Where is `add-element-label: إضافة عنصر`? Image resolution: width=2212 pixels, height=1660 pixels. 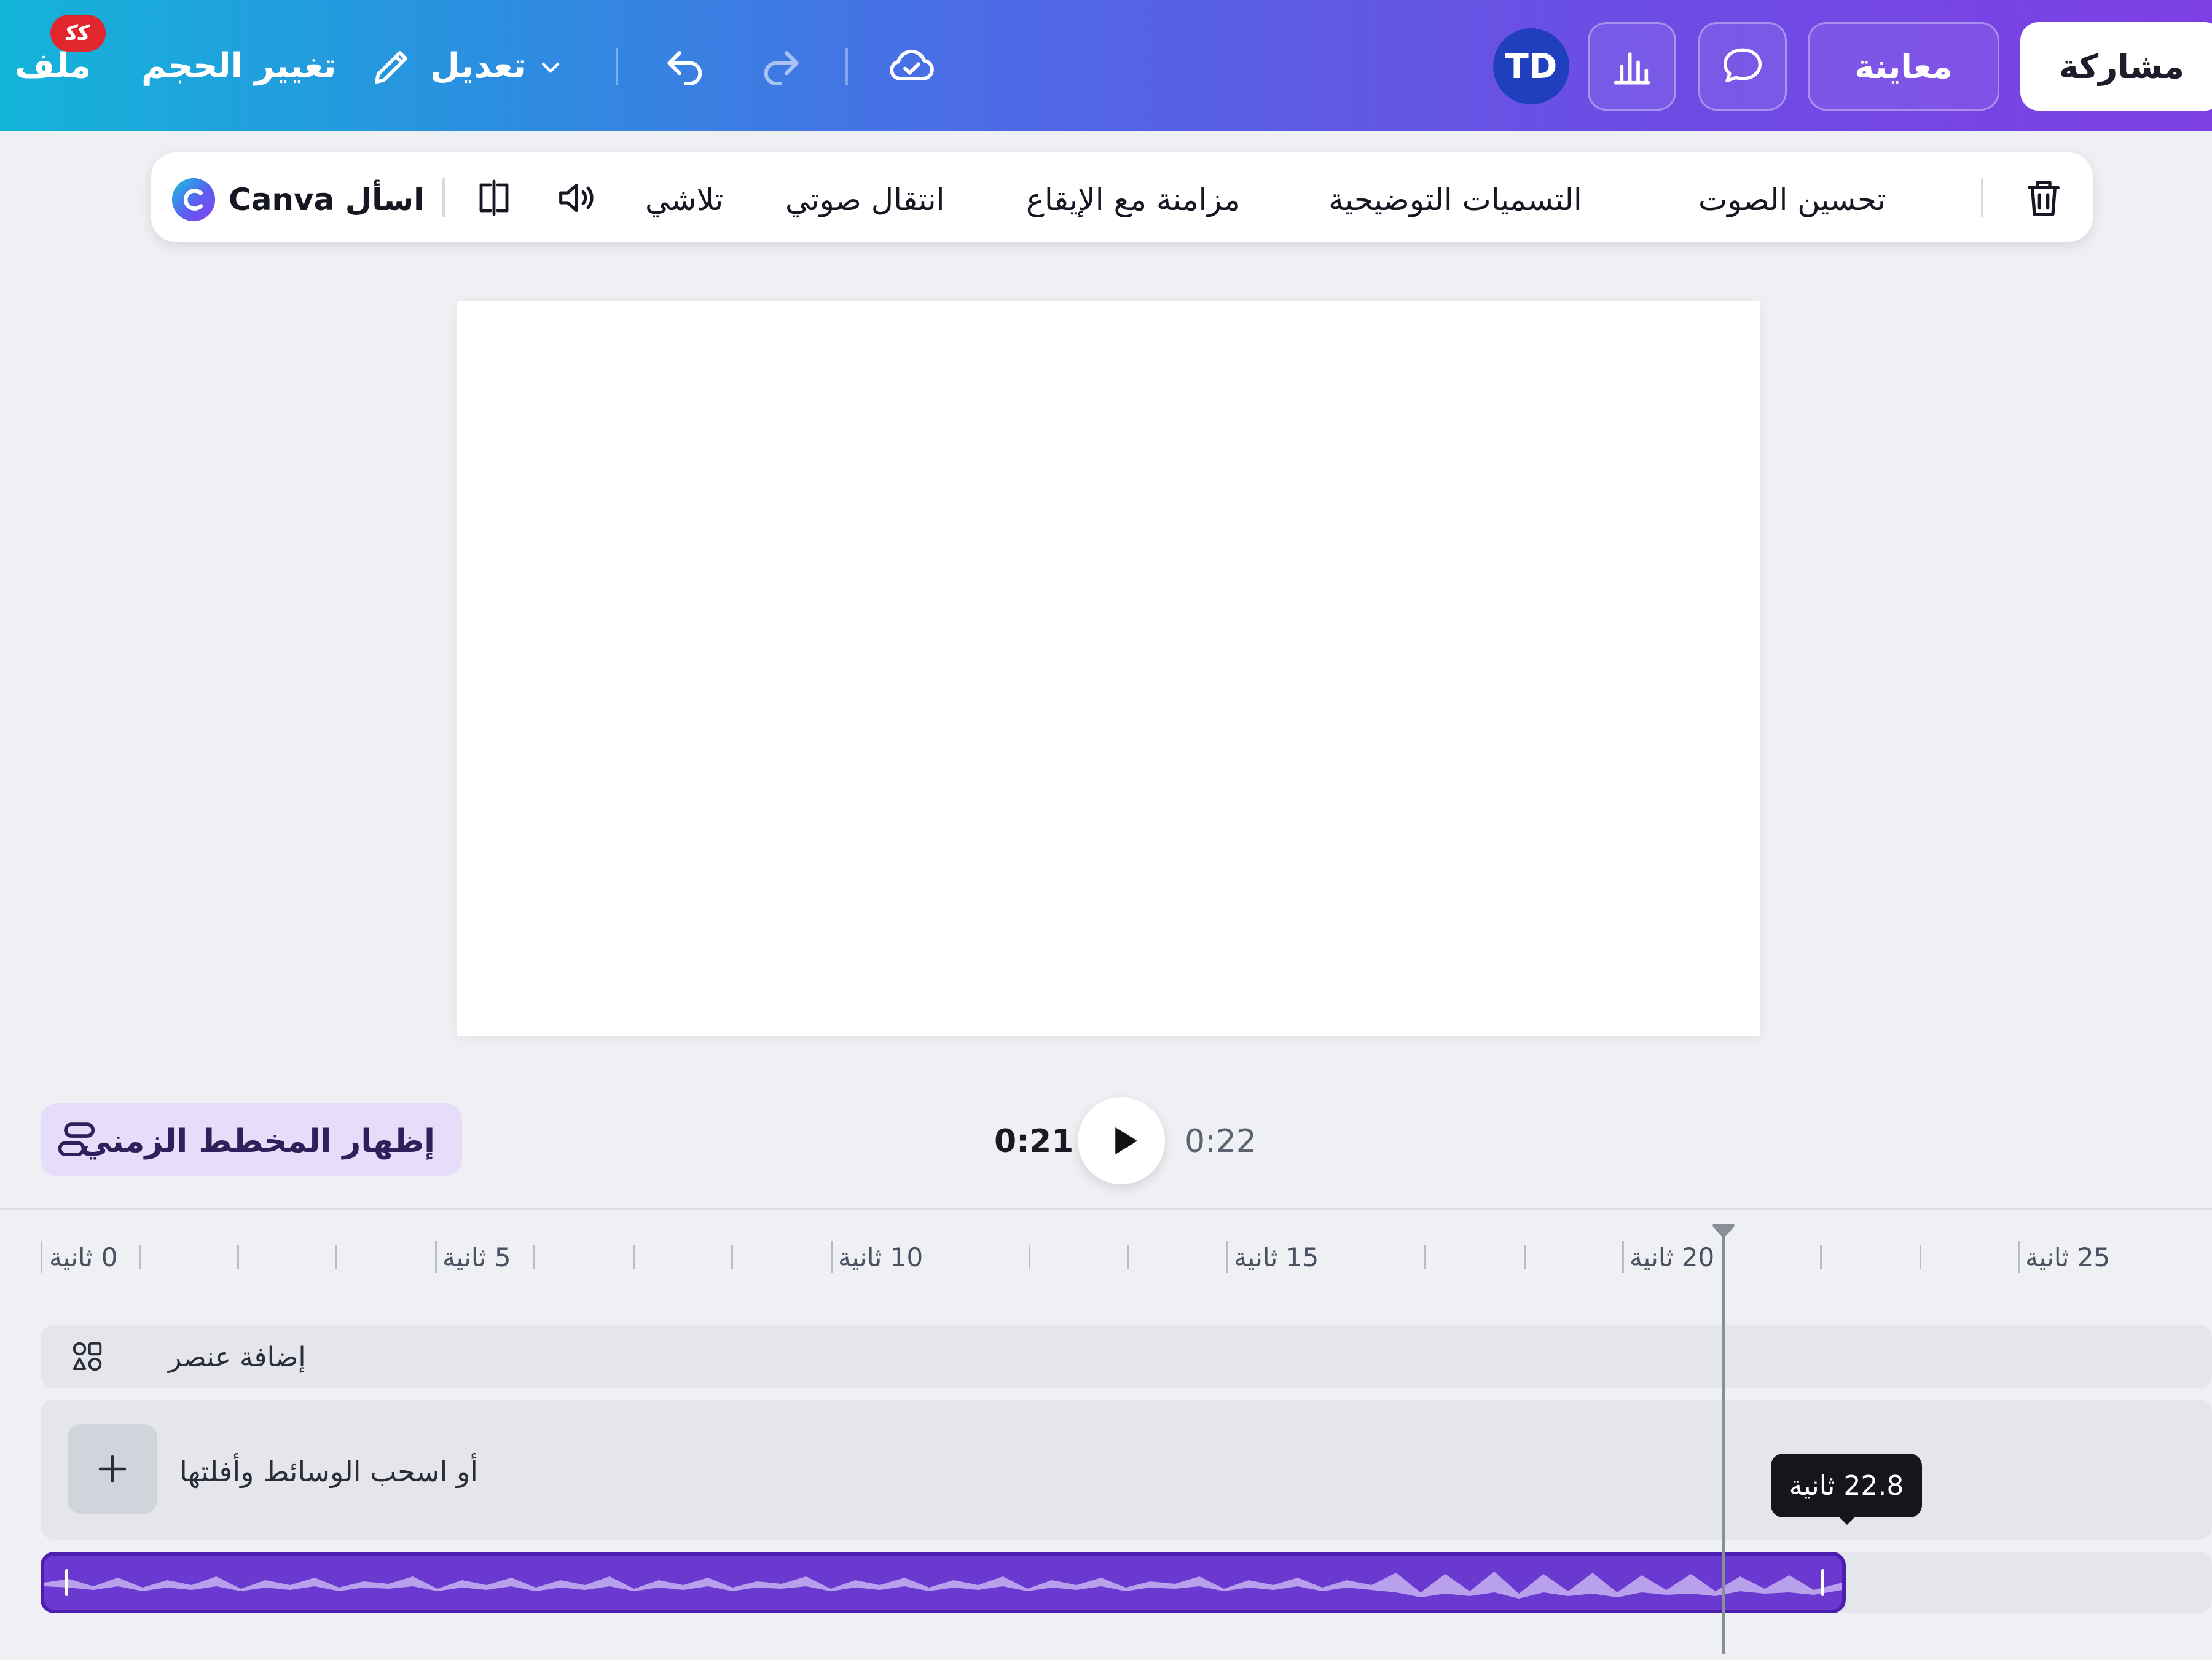
add-element-label: إضافة عنصر is located at coordinates (237, 1357).